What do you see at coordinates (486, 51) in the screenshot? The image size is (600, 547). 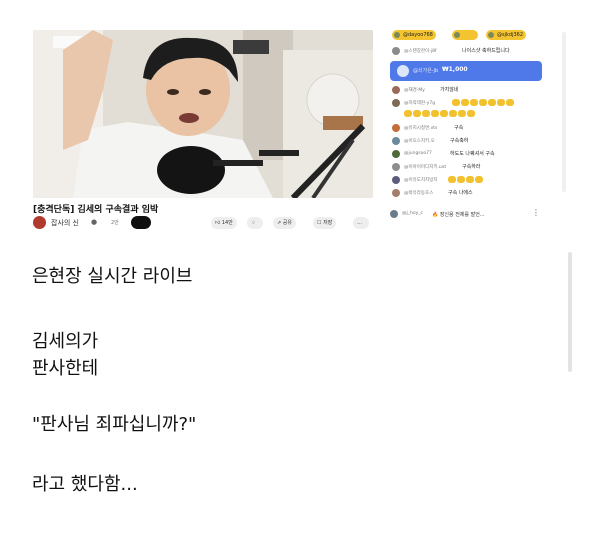 I see `chat-text: 나이스샷 축하드립니다` at bounding box center [486, 51].